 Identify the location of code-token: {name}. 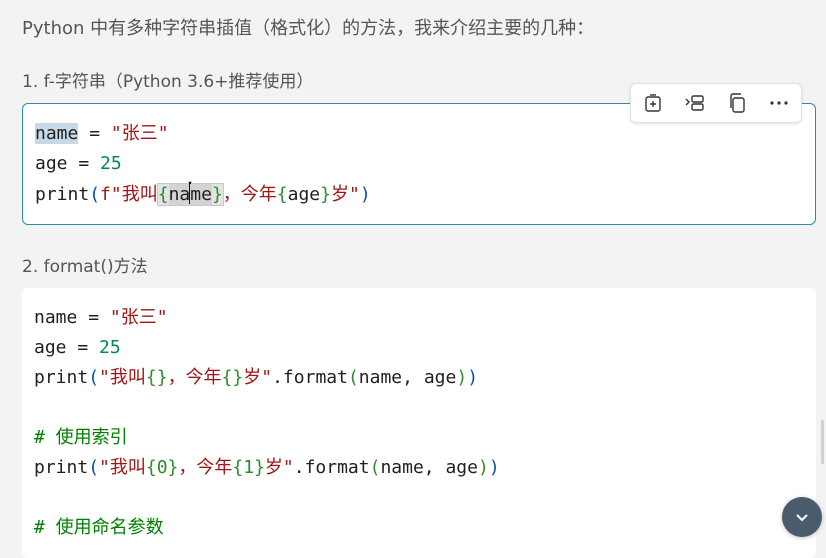
(190, 194).